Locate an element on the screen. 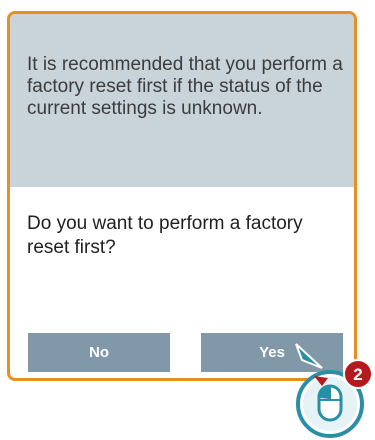 The height and width of the screenshot is (440, 375). click-annotation: 2 is located at coordinates (334, 390).